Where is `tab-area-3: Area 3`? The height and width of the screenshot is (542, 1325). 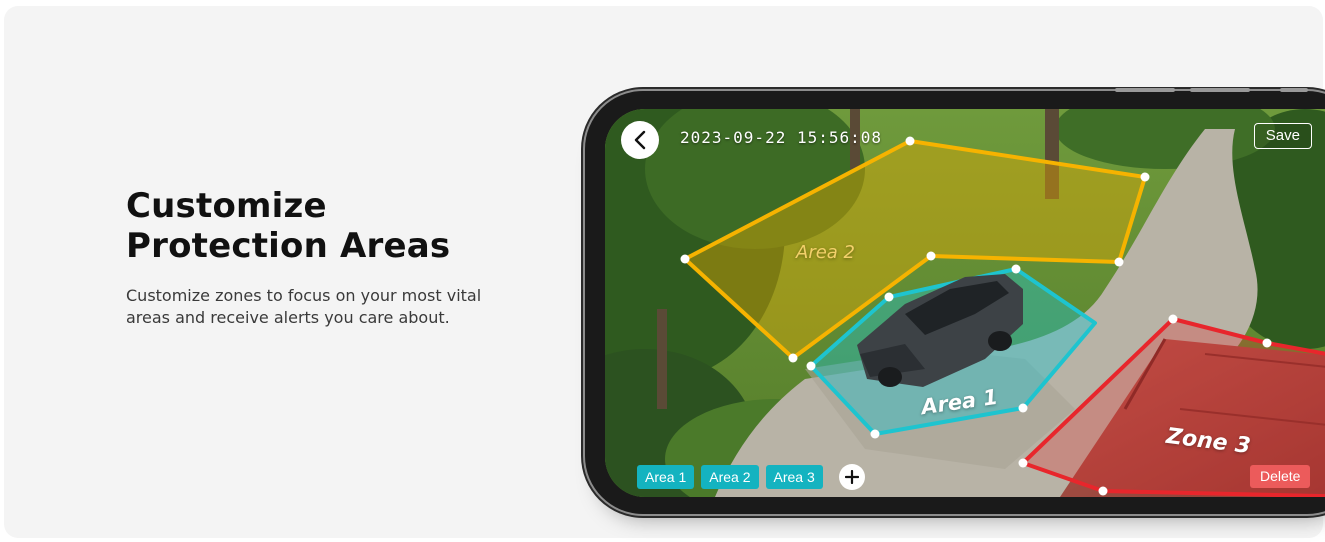
tab-area-3: Area 3 is located at coordinates (794, 477).